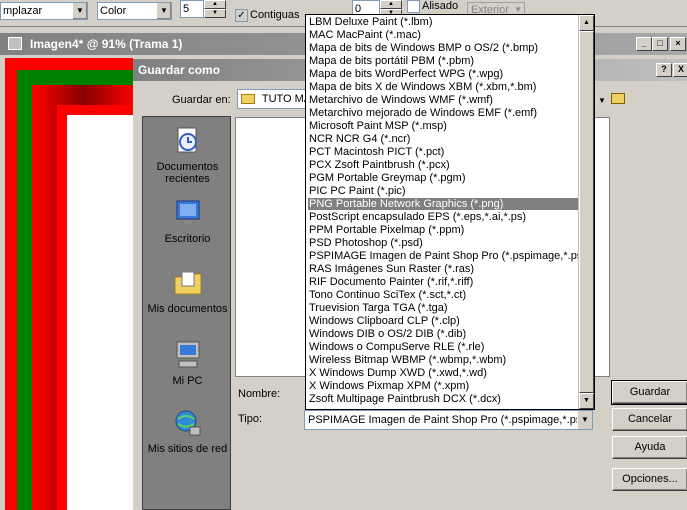  Describe the element at coordinates (680, 70) in the screenshot. I see `close-icon: X` at that location.